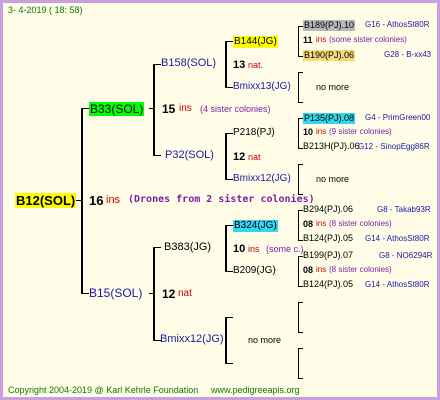  What do you see at coordinates (113, 200) in the screenshot?
I see `root-ins-label: ins` at bounding box center [113, 200].